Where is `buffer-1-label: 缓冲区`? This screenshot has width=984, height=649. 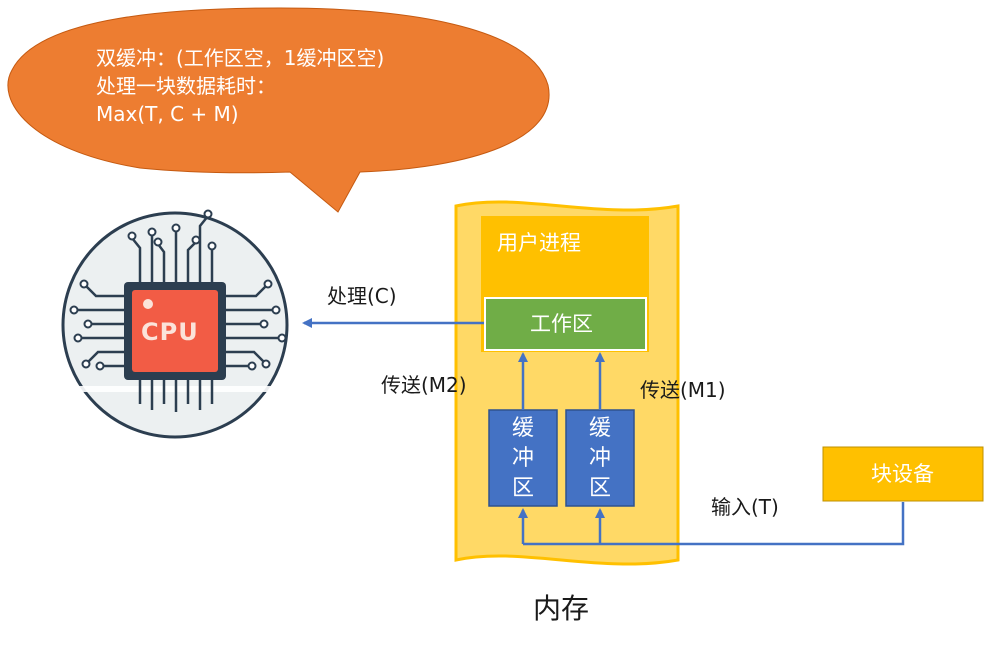
buffer-1-label: 缓冲区 is located at coordinates (523, 458).